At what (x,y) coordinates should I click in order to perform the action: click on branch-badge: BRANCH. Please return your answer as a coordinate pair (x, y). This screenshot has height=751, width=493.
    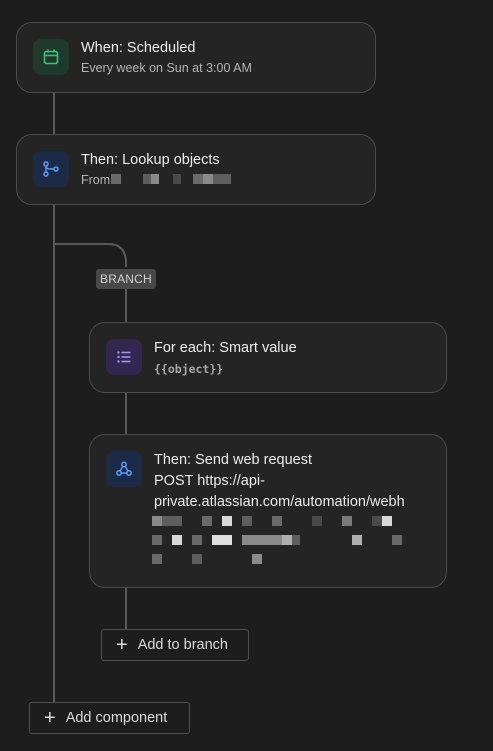
    Looking at the image, I should click on (126, 279).